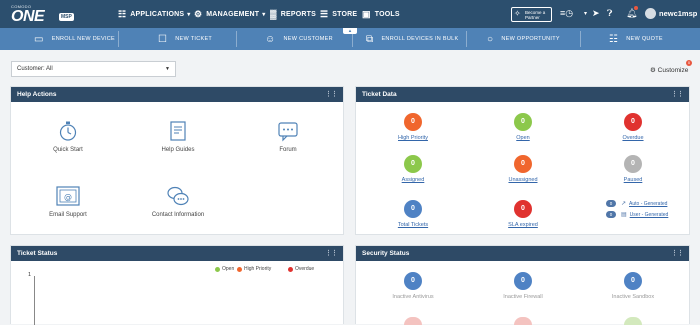 This screenshot has width=700, height=325. Describe the element at coordinates (350, 31) in the screenshot. I see `collapse-toggle: ▴` at that location.